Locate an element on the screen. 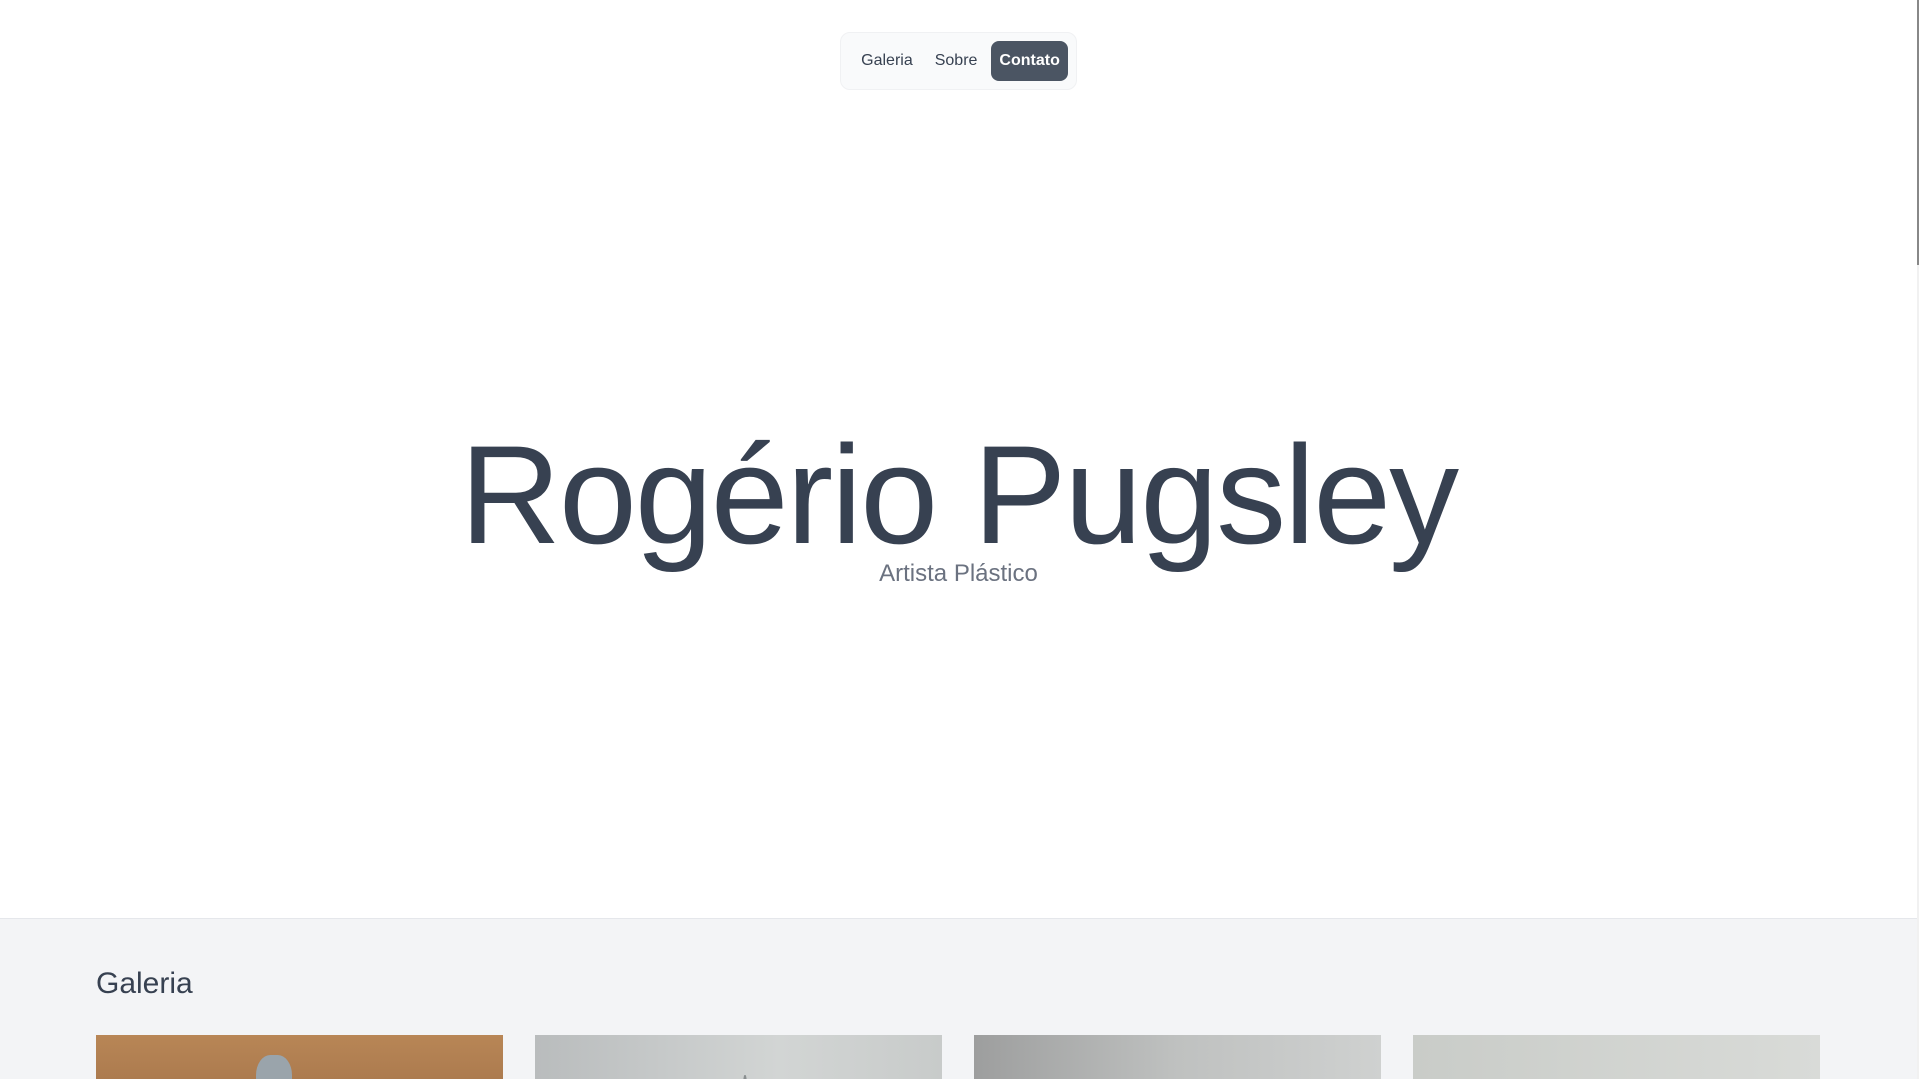 The width and height of the screenshot is (1919, 1079). nav-wrapper: Galeria Sobre Contato is located at coordinates (958, 61).